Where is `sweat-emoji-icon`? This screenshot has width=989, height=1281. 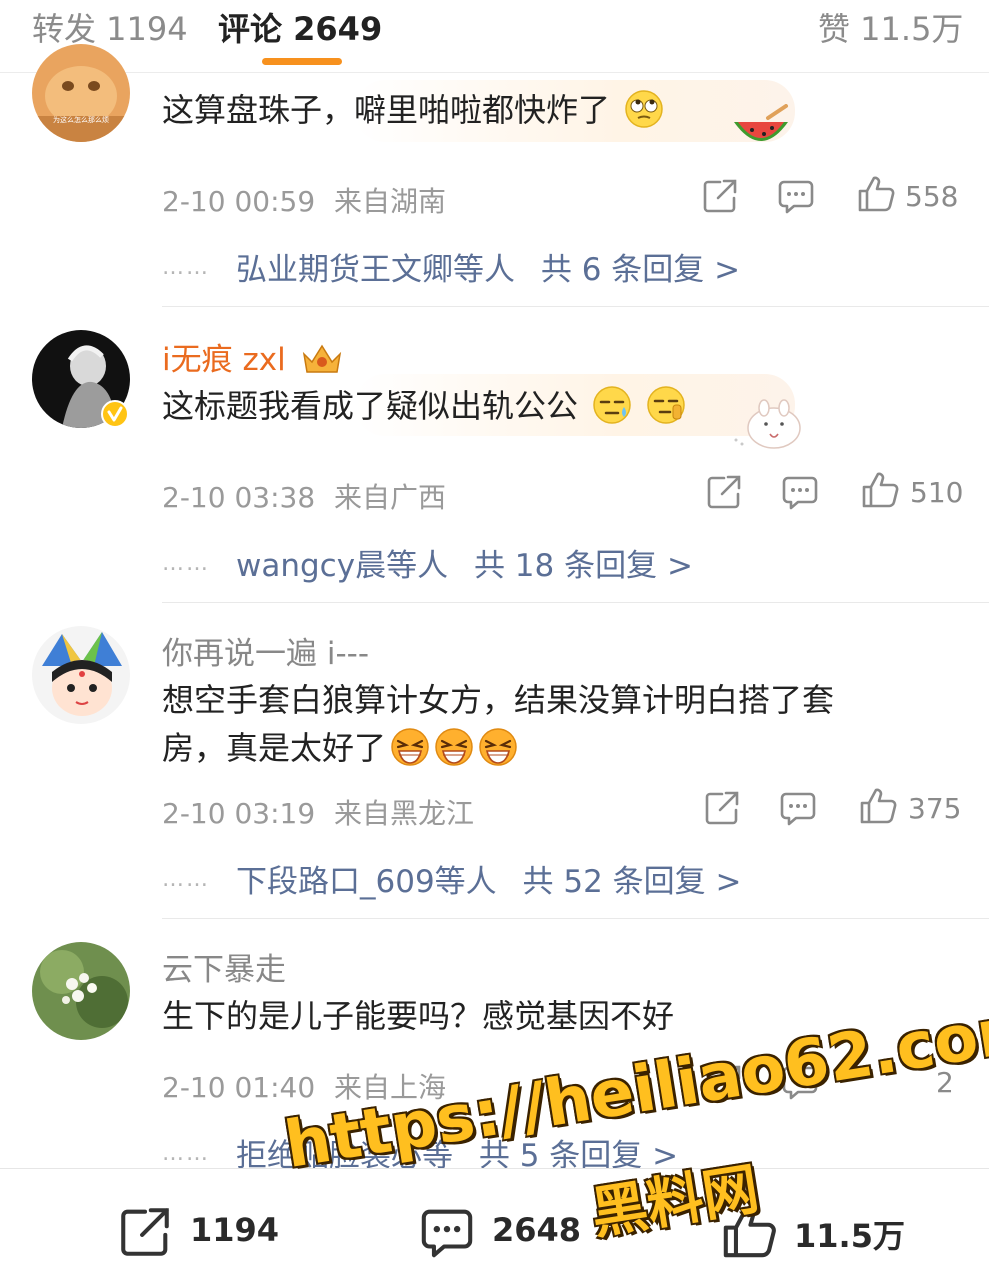
sweat-emoji-icon is located at coordinates (612, 405).